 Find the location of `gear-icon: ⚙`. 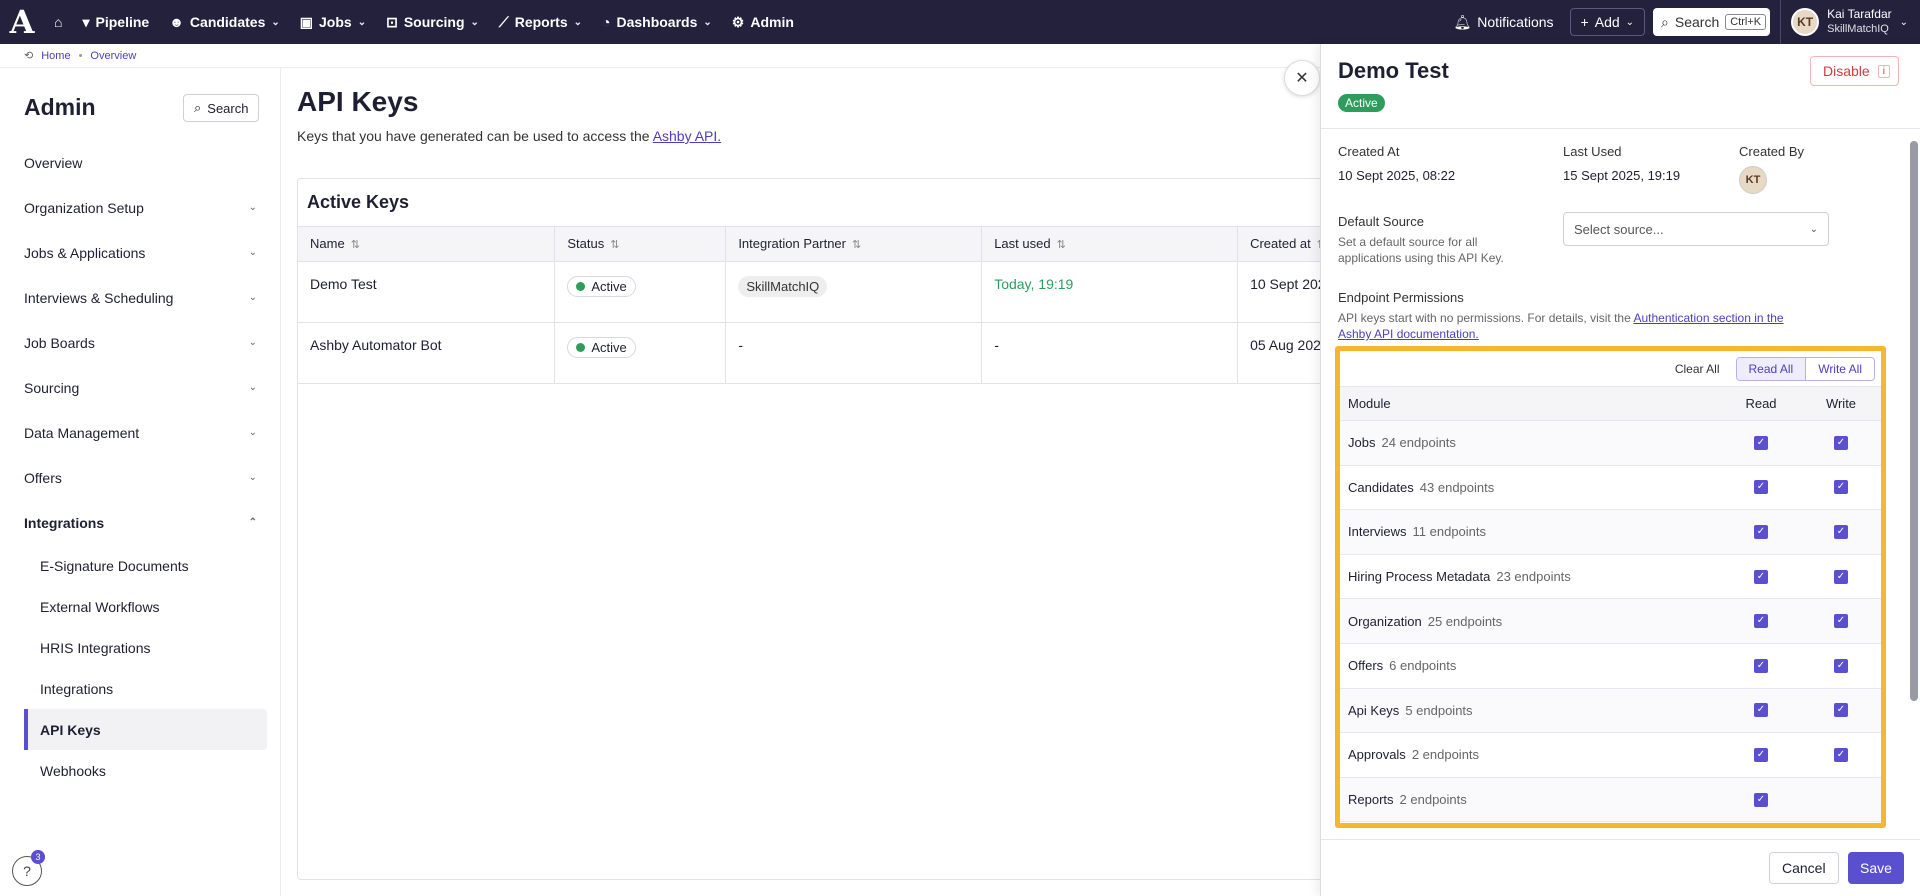

gear-icon: ⚙ is located at coordinates (738, 21).